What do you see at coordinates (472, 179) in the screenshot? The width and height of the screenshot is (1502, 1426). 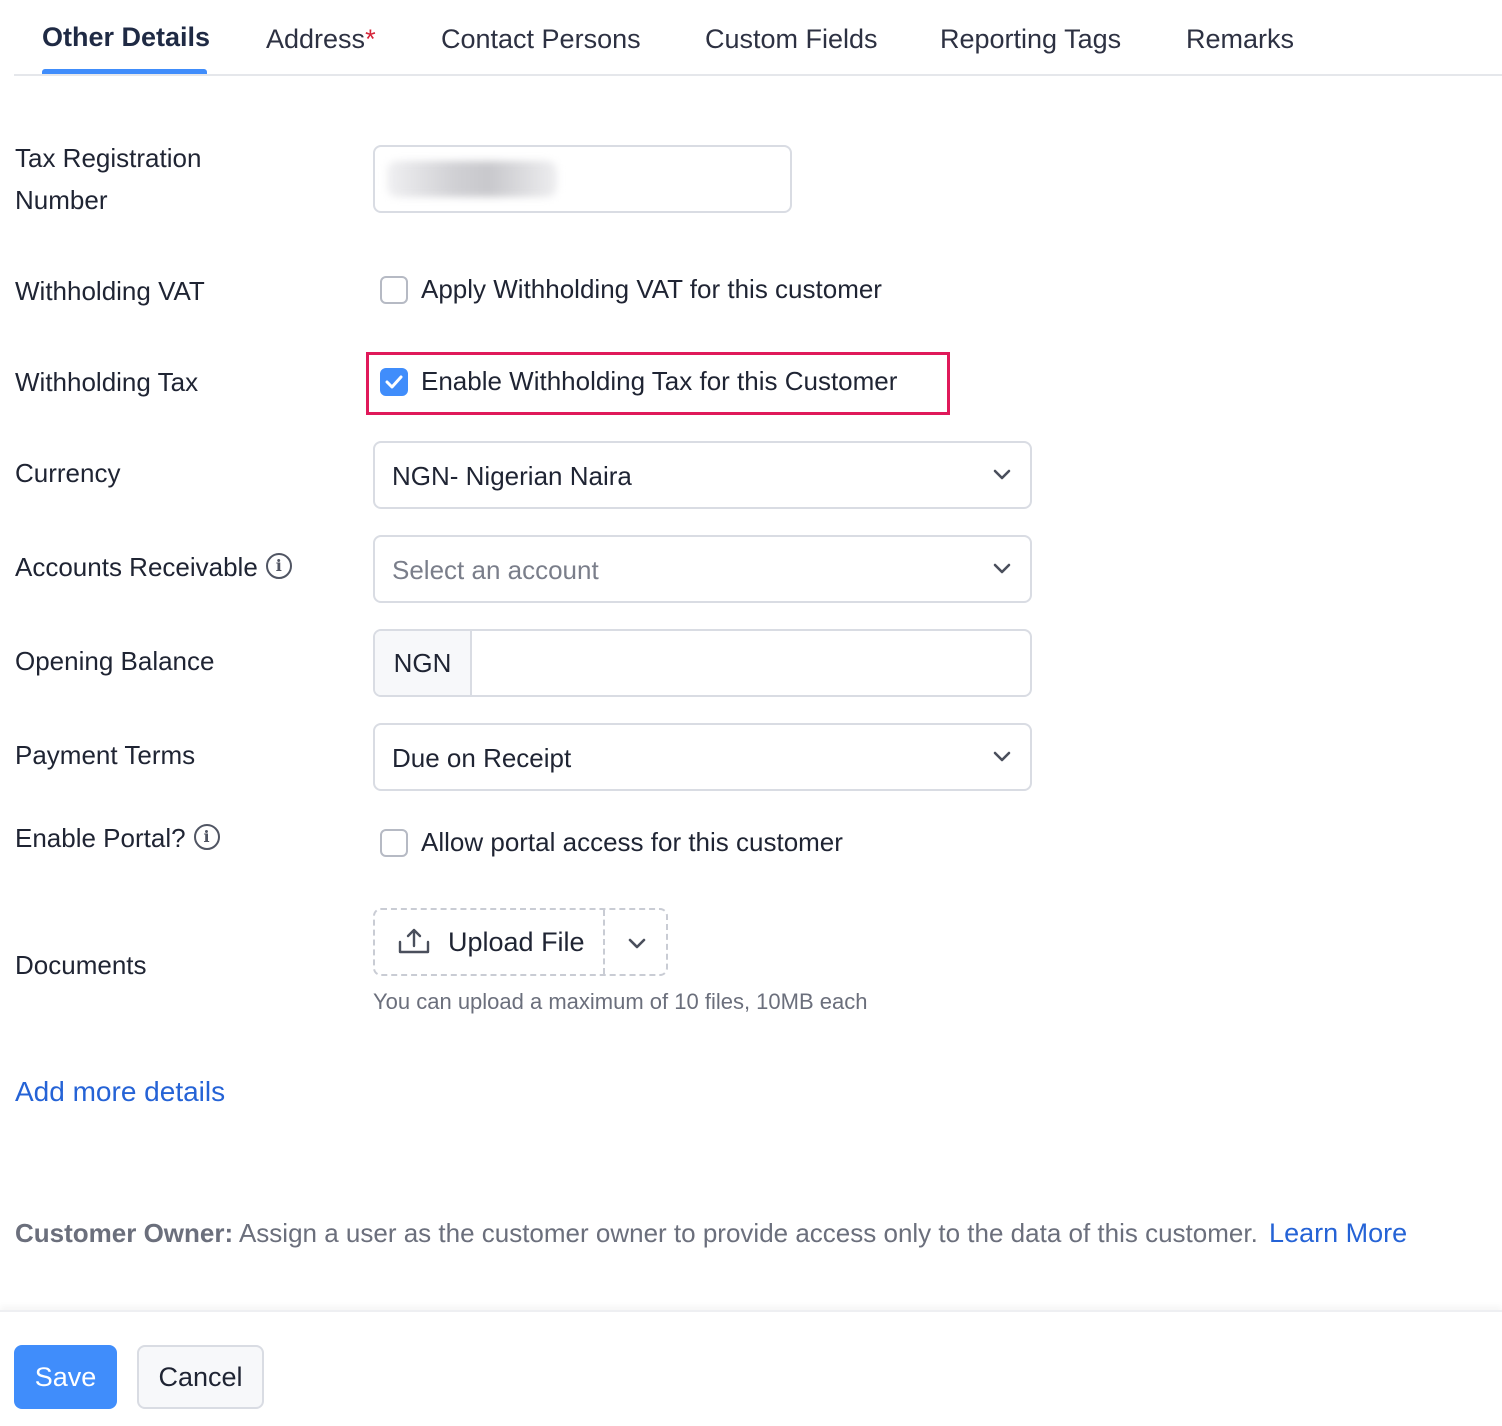 I see `redacted-value` at bounding box center [472, 179].